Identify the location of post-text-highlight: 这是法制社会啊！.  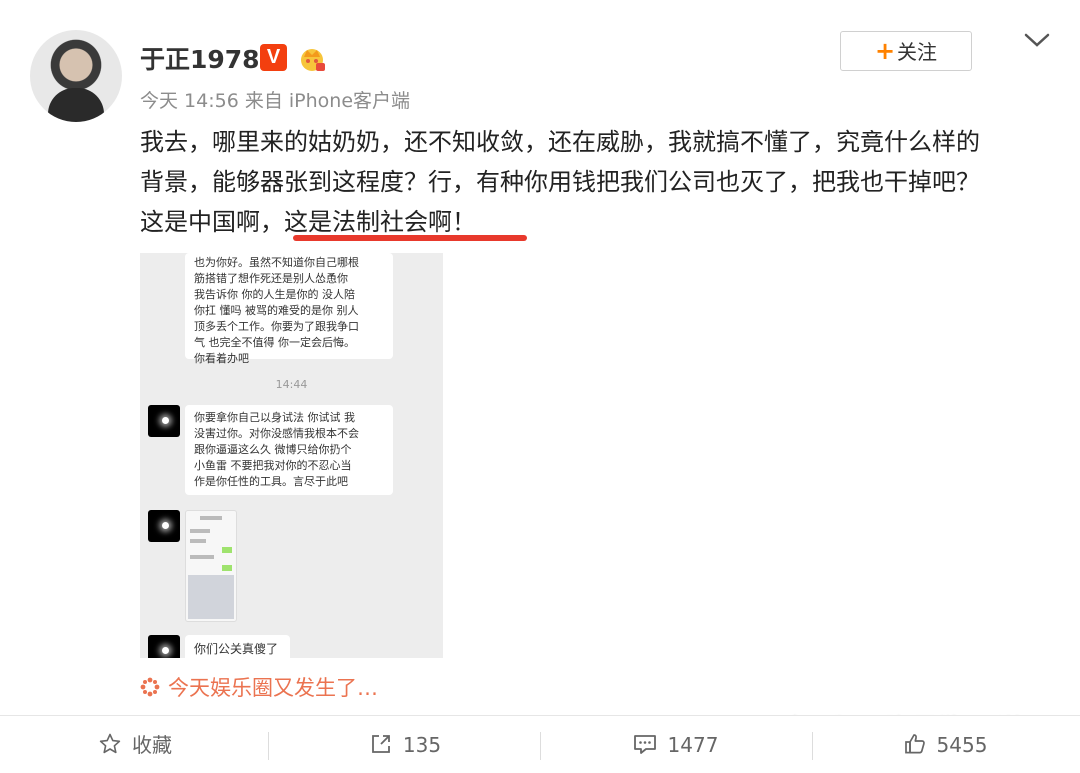
(380, 222).